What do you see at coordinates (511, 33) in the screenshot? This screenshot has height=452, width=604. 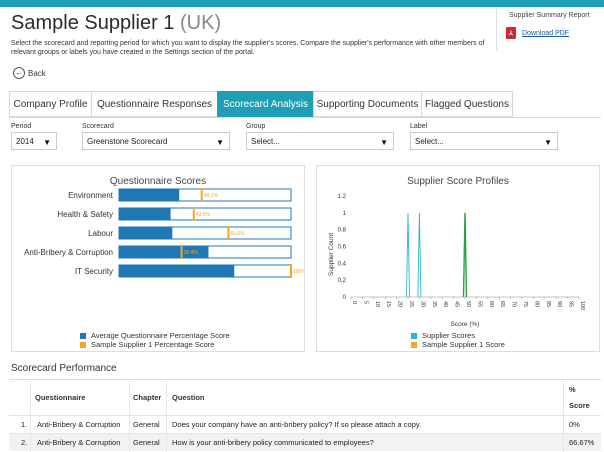 I see `pdf-icon: ⅄` at bounding box center [511, 33].